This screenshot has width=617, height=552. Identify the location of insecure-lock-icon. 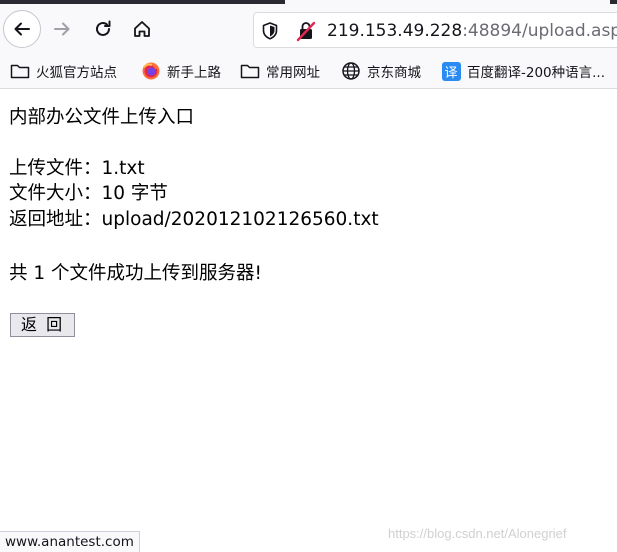
(306, 33).